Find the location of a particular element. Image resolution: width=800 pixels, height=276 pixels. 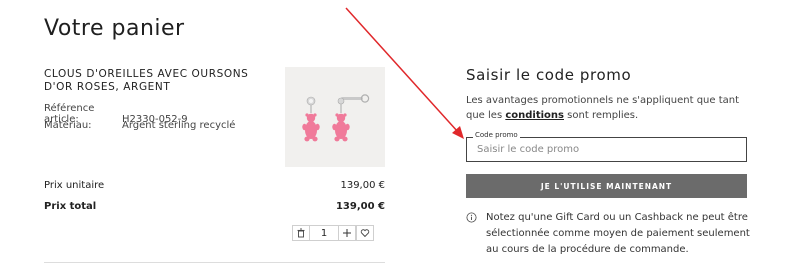

plus-icon is located at coordinates (347, 233).